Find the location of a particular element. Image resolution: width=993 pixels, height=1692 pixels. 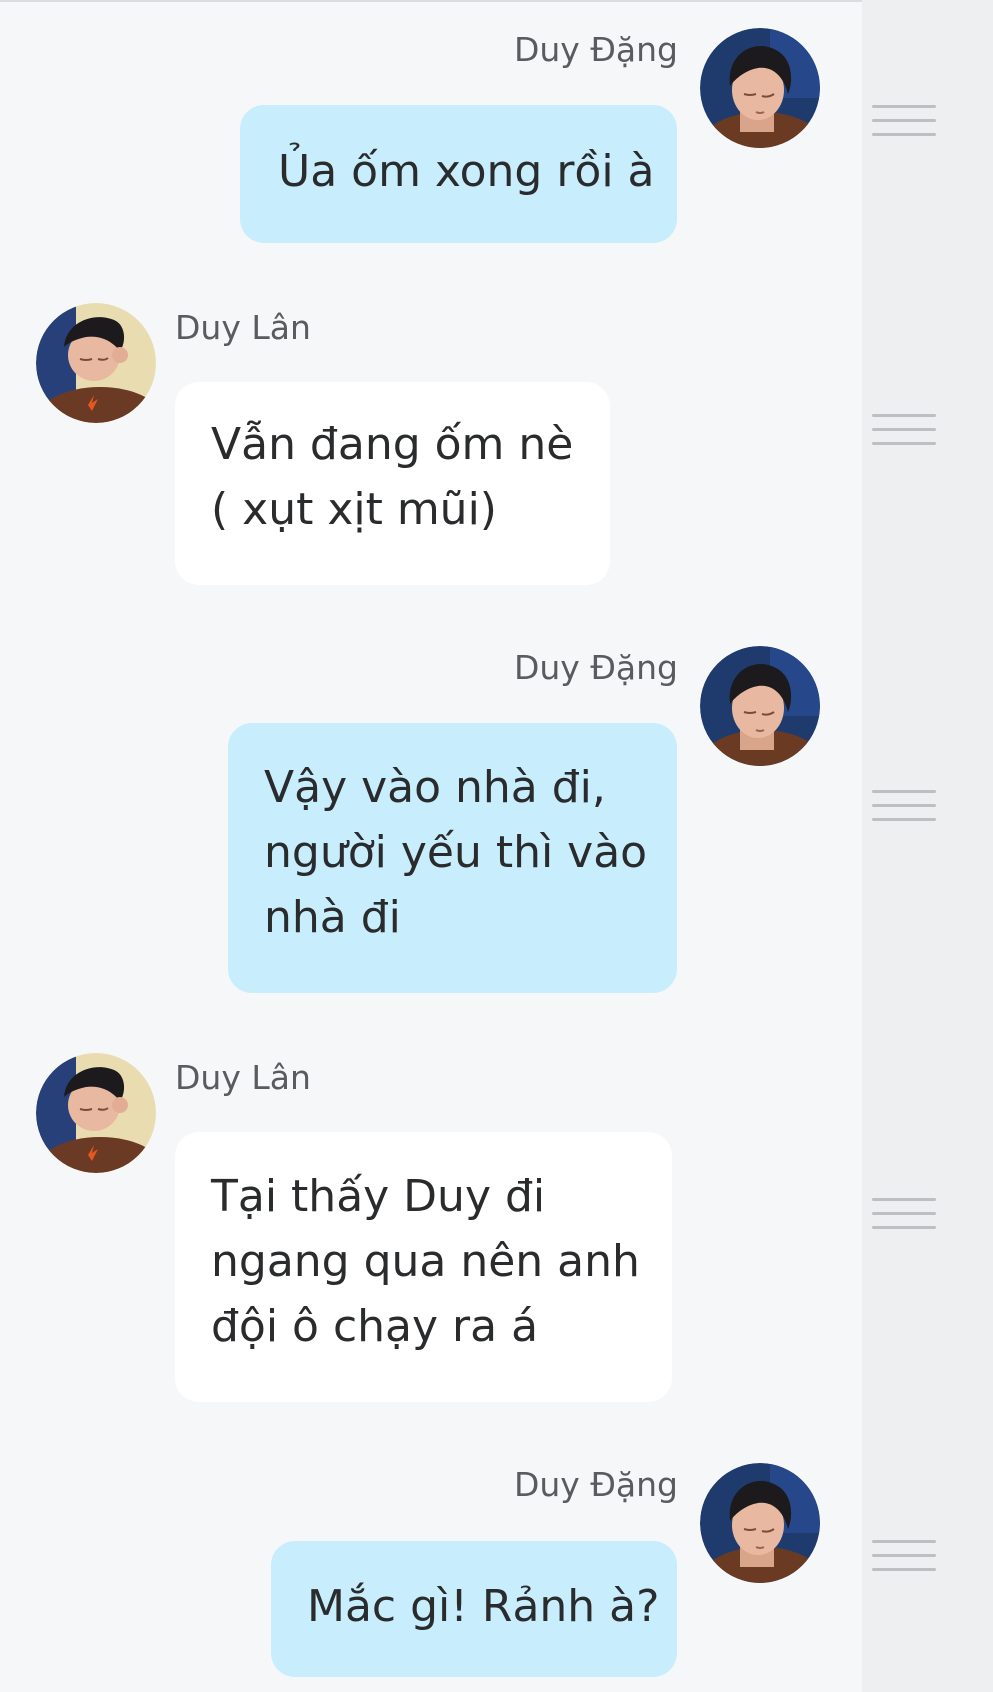

message-text: nhà đi is located at coordinates (332, 917).